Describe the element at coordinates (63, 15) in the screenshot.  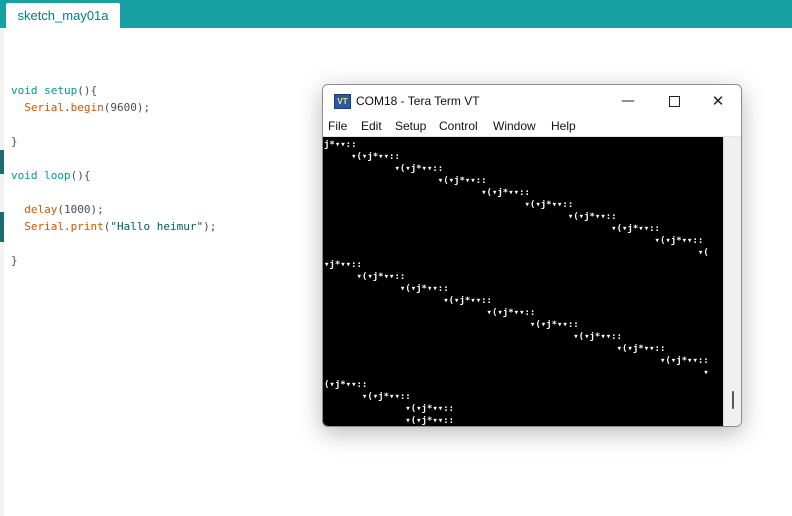
I see `sketch-tab: sketch_may01a` at that location.